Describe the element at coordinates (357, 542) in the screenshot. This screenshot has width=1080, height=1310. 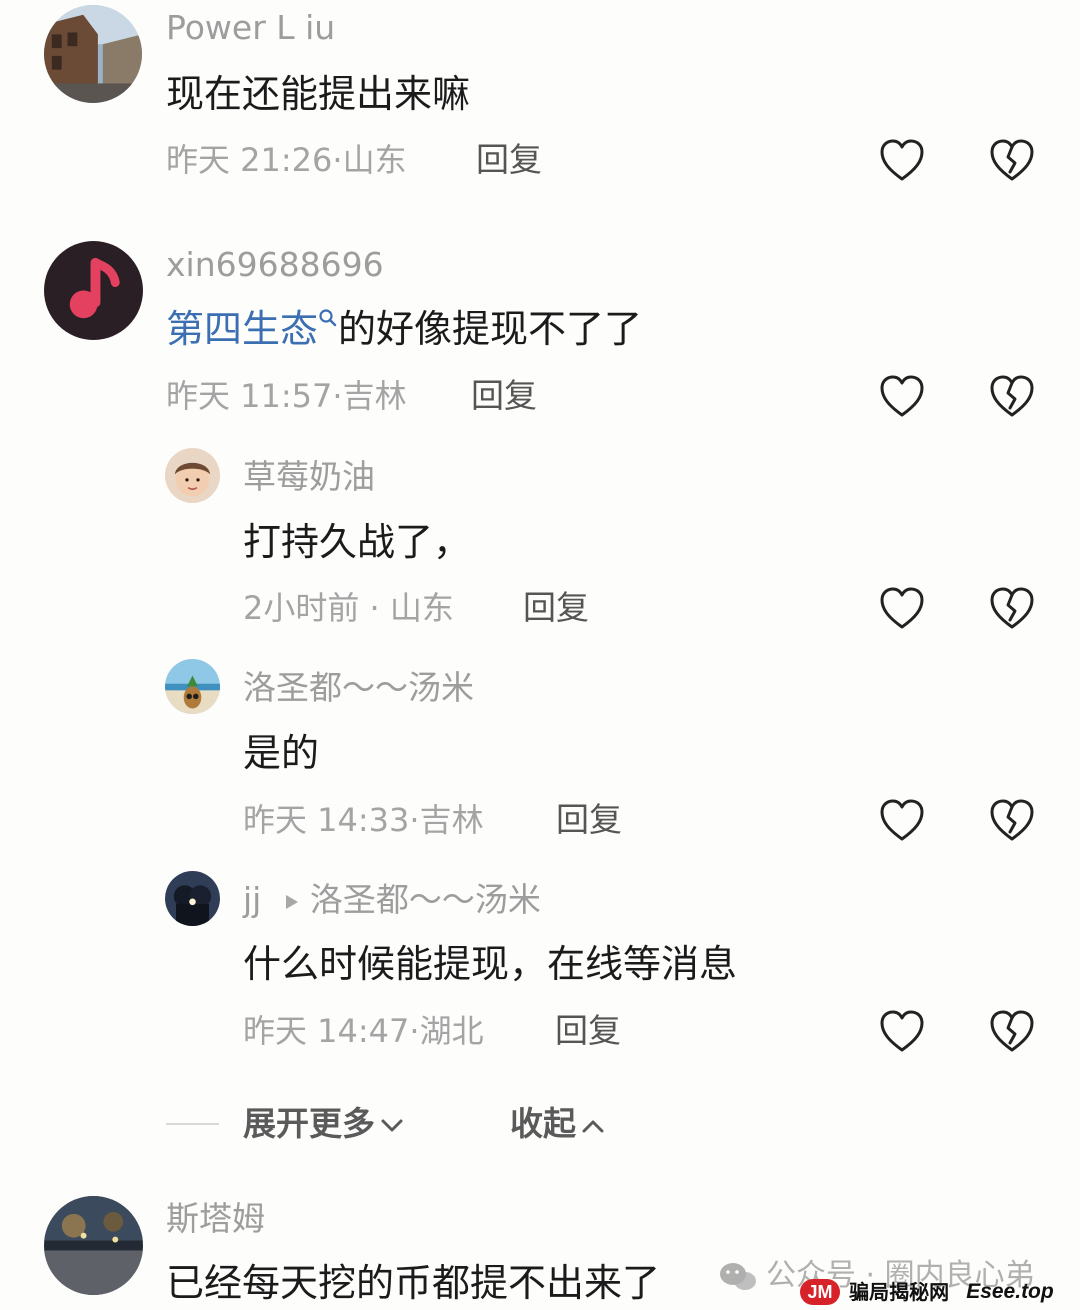
I see `comment-text: 打持久战了，` at that location.